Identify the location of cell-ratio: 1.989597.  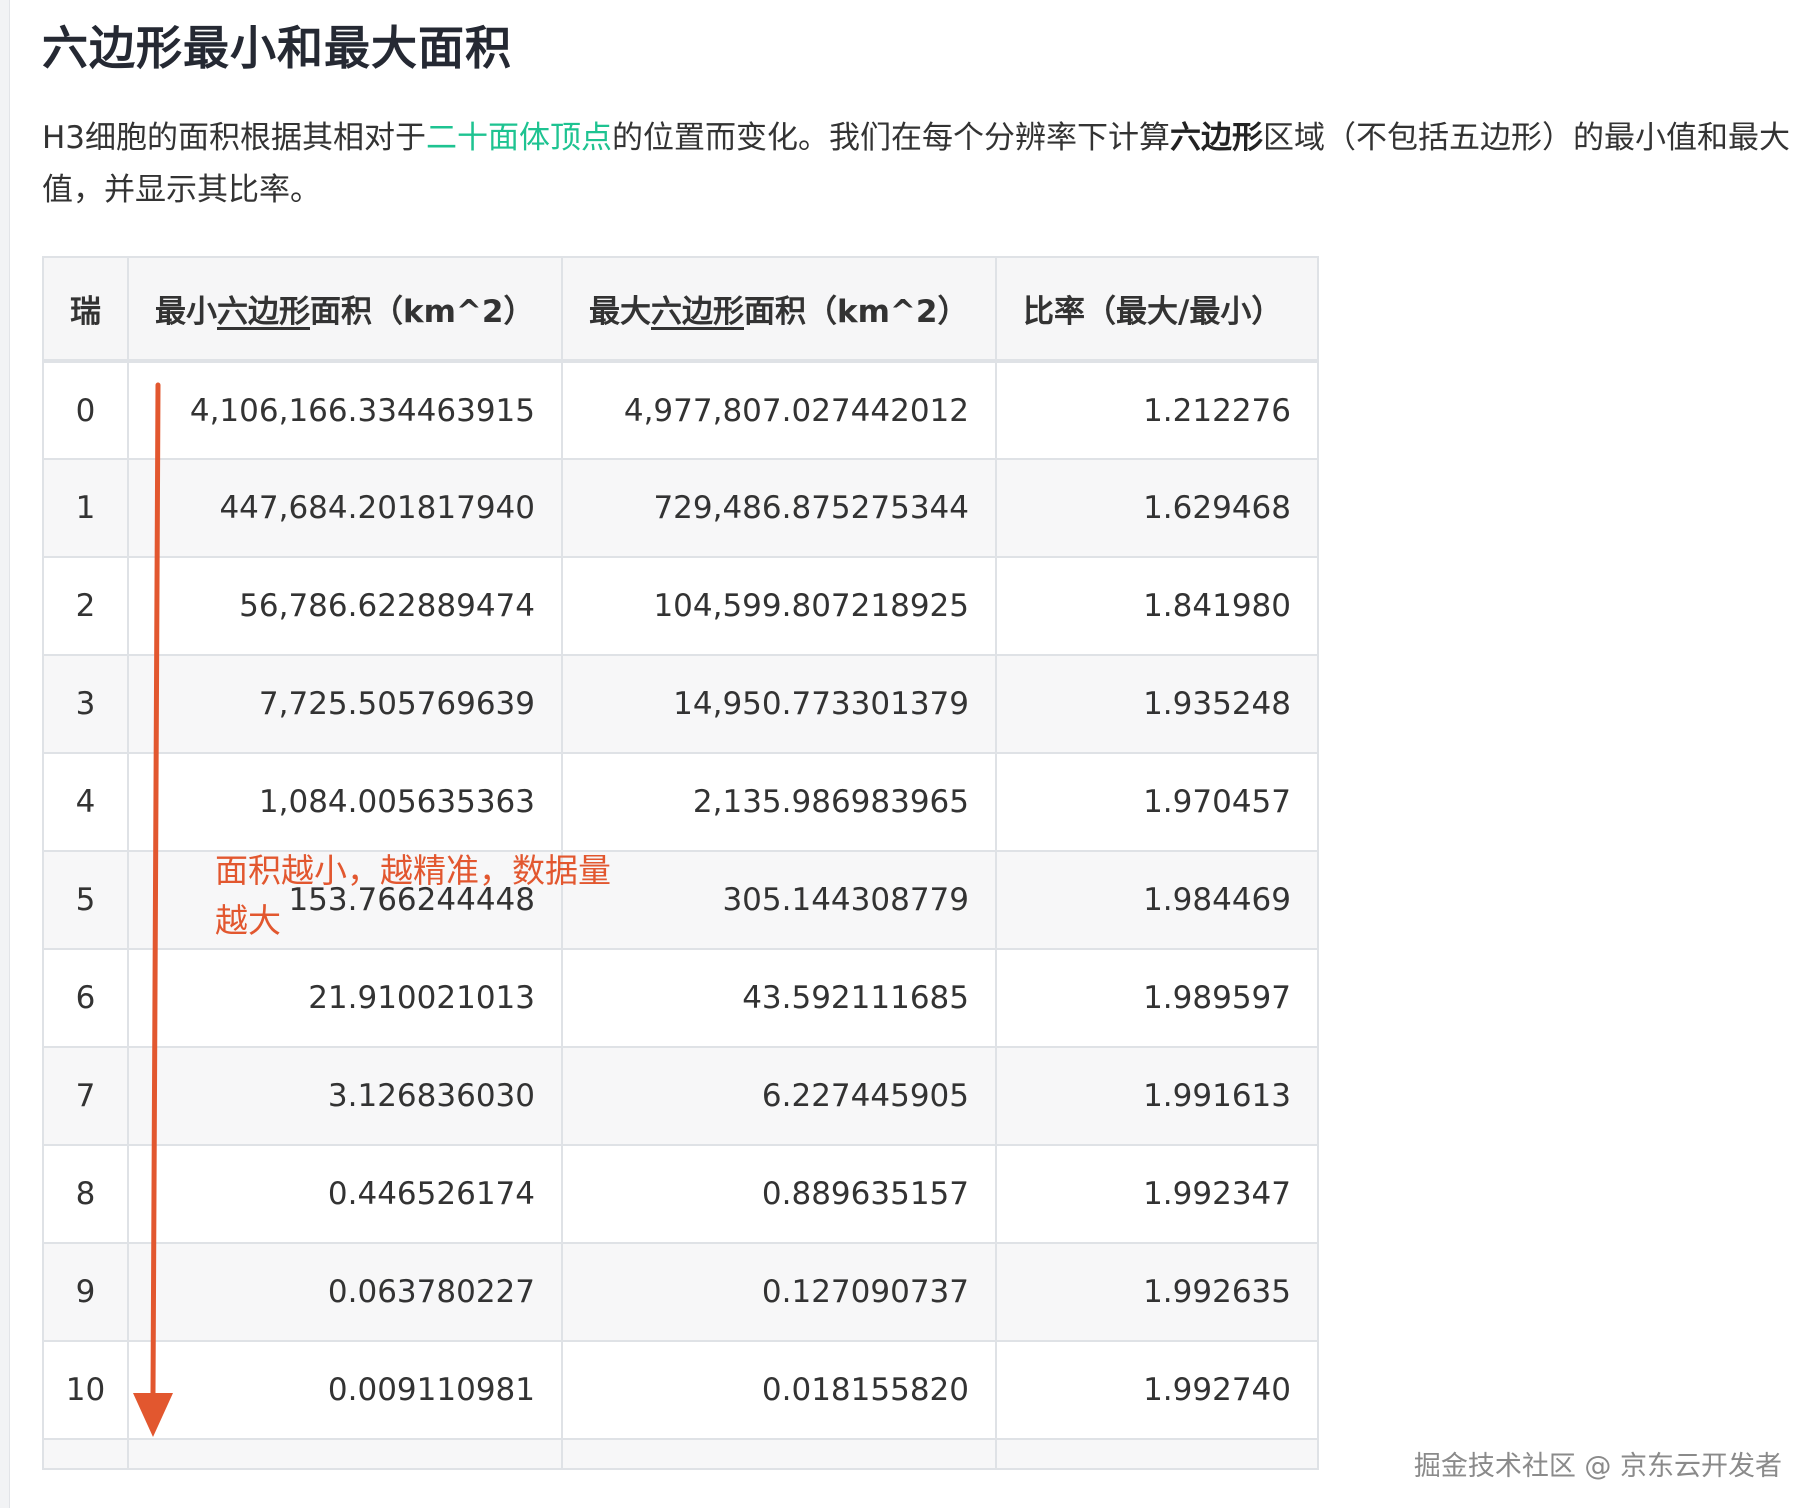
(1157, 998).